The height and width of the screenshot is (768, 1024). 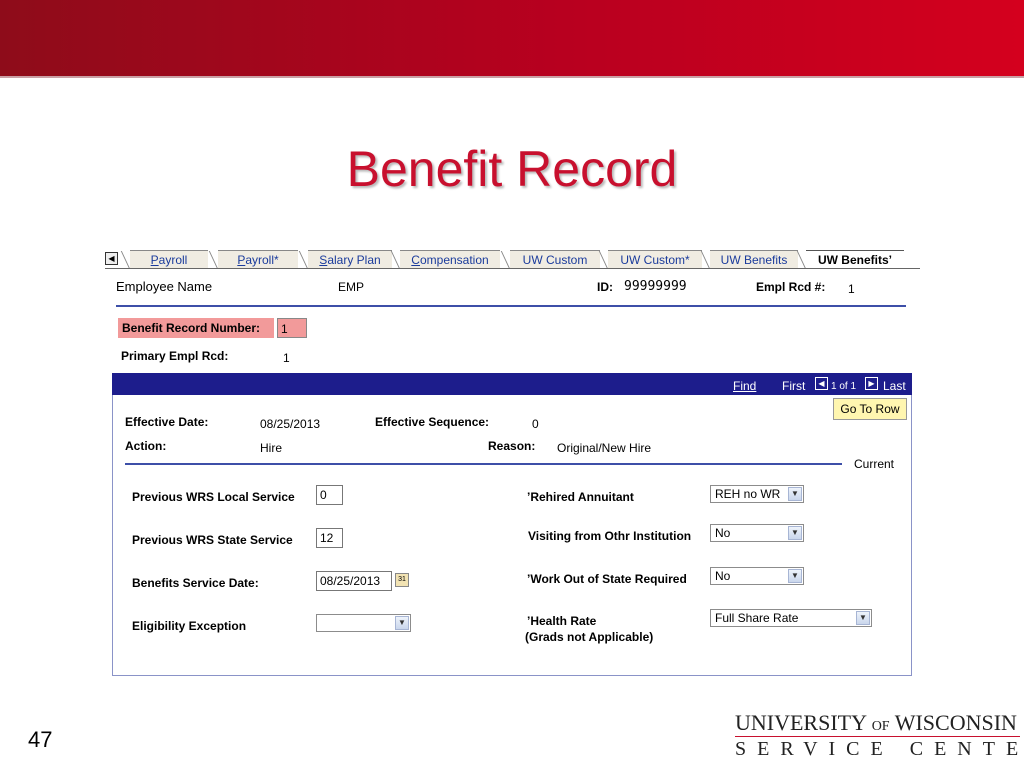 What do you see at coordinates (879, 749) in the screenshot?
I see `university-logo-line2: SERVICE CENTER` at bounding box center [879, 749].